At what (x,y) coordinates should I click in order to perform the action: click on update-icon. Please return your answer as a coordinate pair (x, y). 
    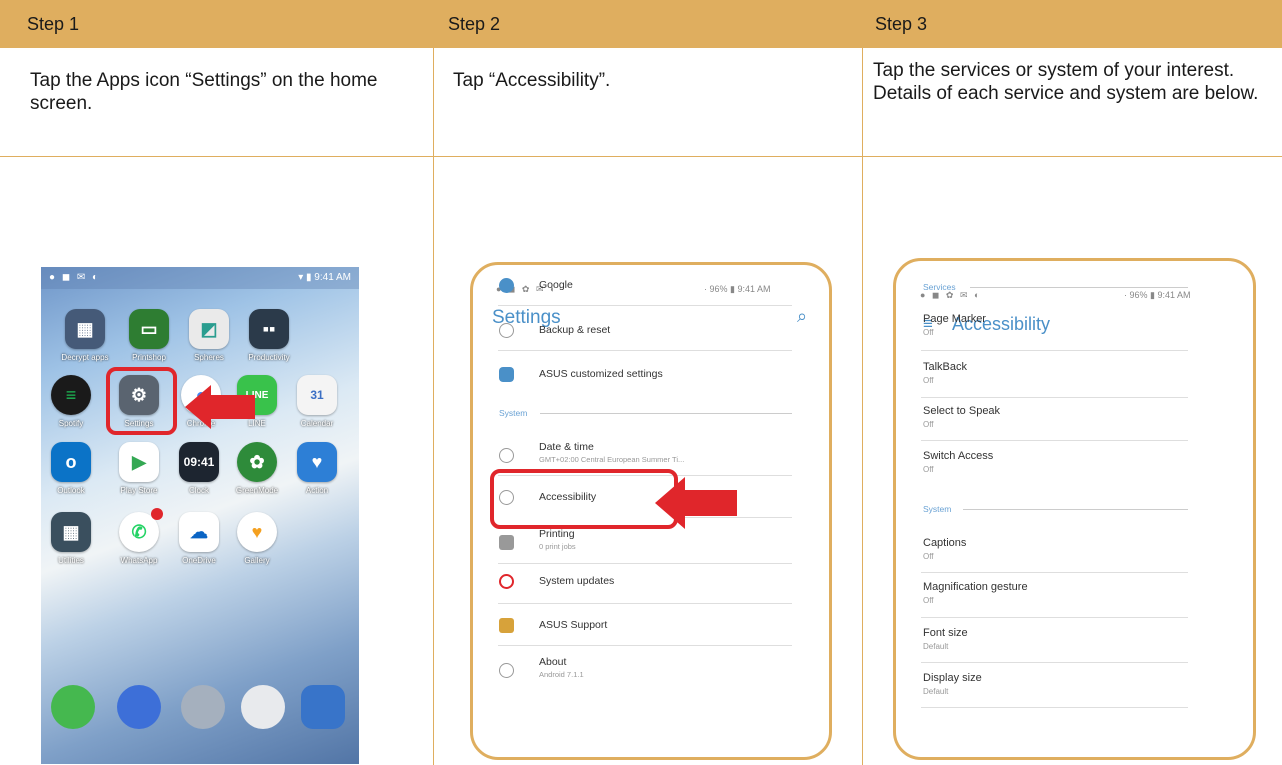
    Looking at the image, I should click on (506, 581).